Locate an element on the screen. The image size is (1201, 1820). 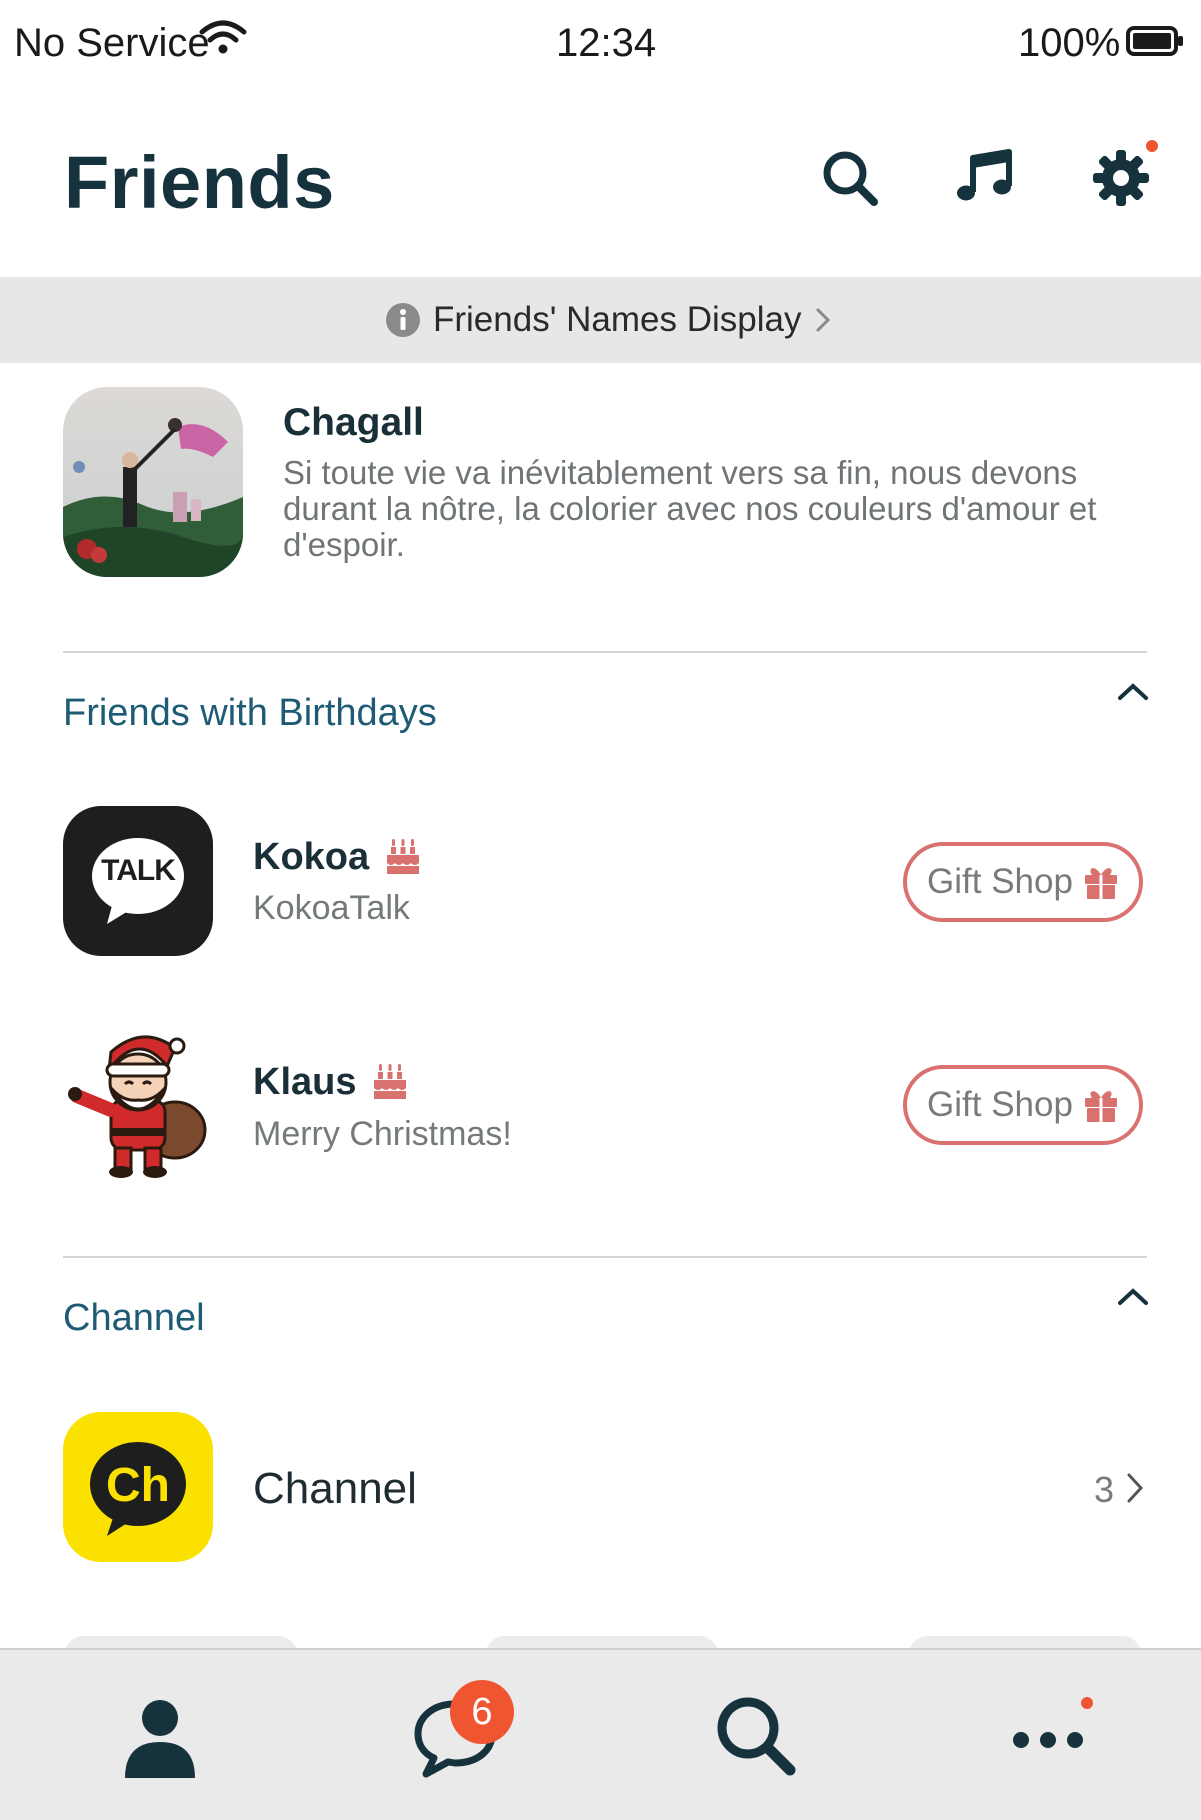
collapse-birthdays-icon is located at coordinates (1133, 692).